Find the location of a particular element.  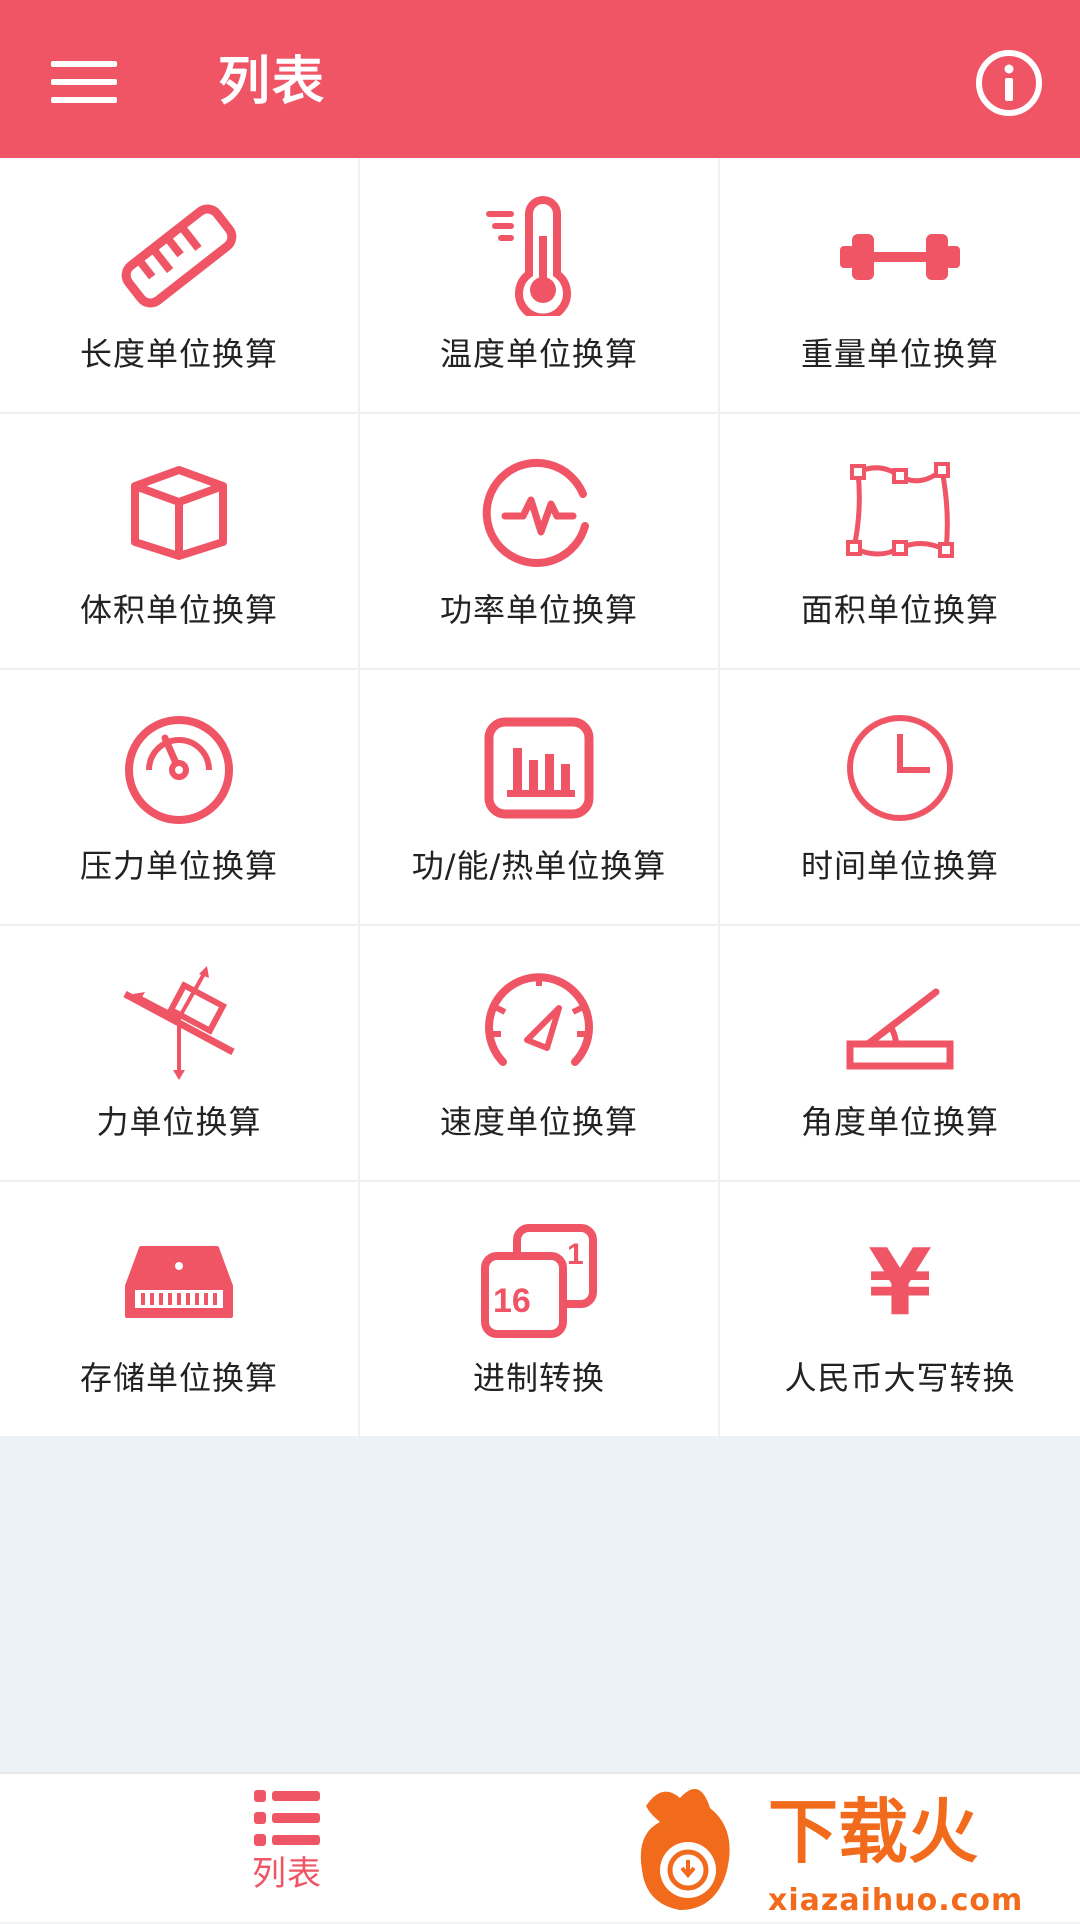

converter-area: 面积单位换算 is located at coordinates (900, 542).